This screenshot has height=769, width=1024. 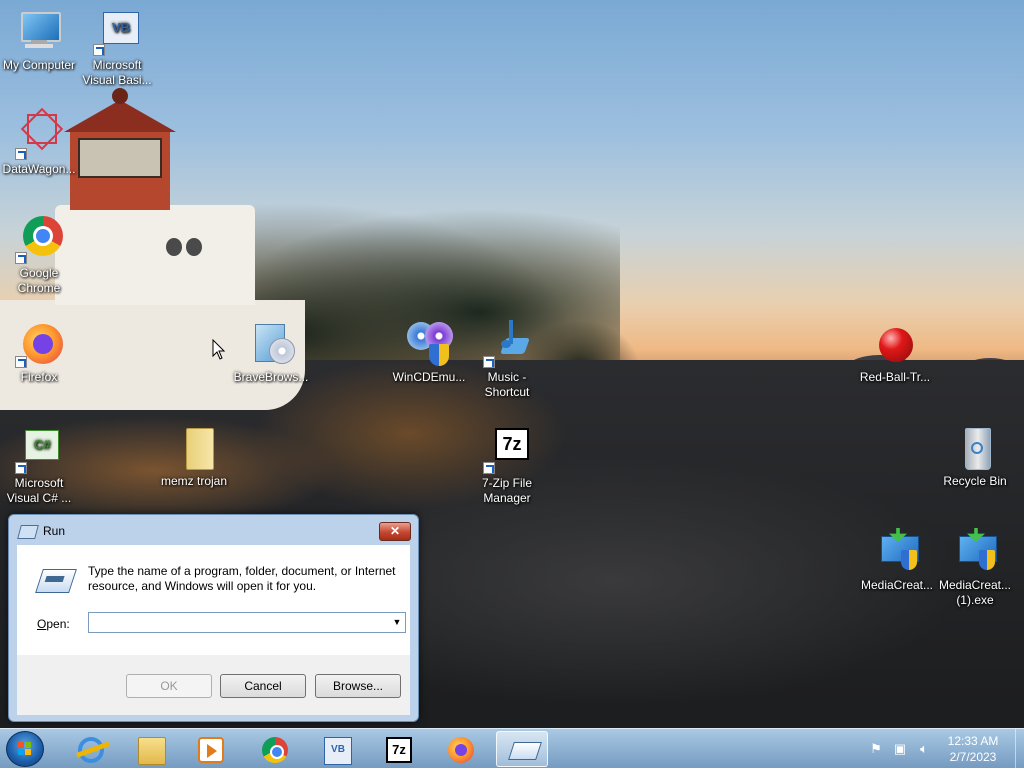 What do you see at coordinates (194, 481) in the screenshot?
I see `icon-label: memz trojan` at bounding box center [194, 481].